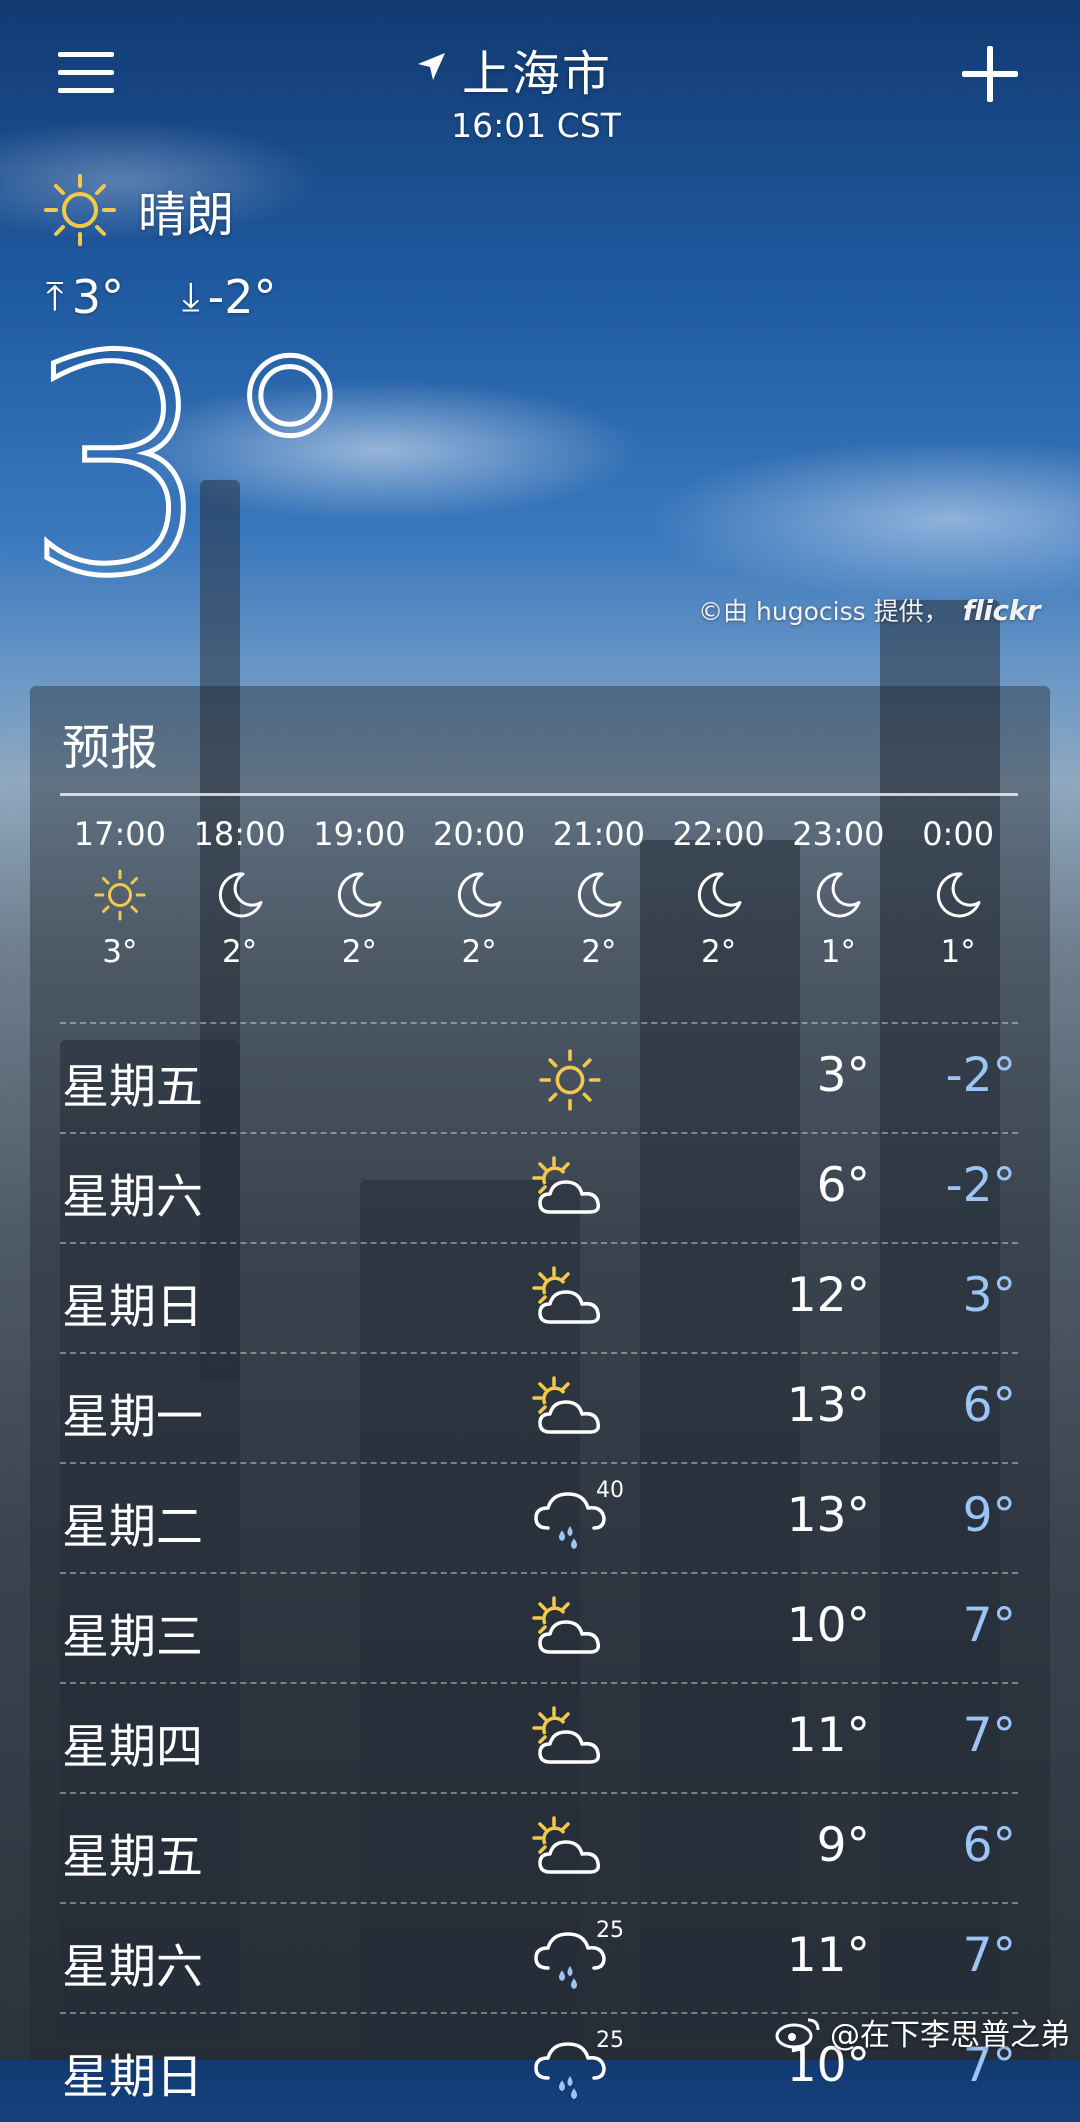 This screenshot has height=2122, width=1080. Describe the element at coordinates (195, 467) in the screenshot. I see `current-temperature: 3°` at that location.